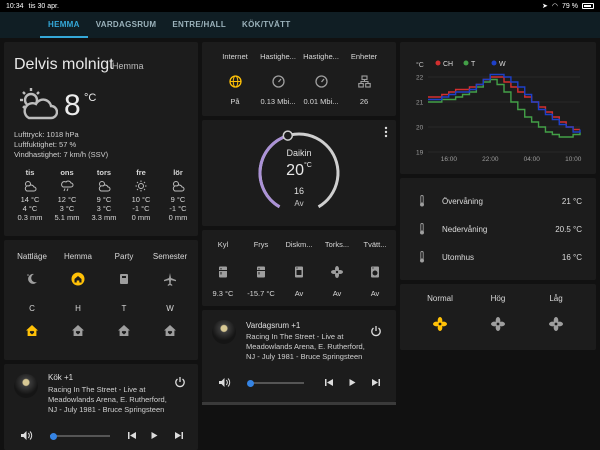  What do you see at coordinates (90, 98) in the screenshot?
I see `weather-temp-unit: °C` at bounding box center [90, 98].